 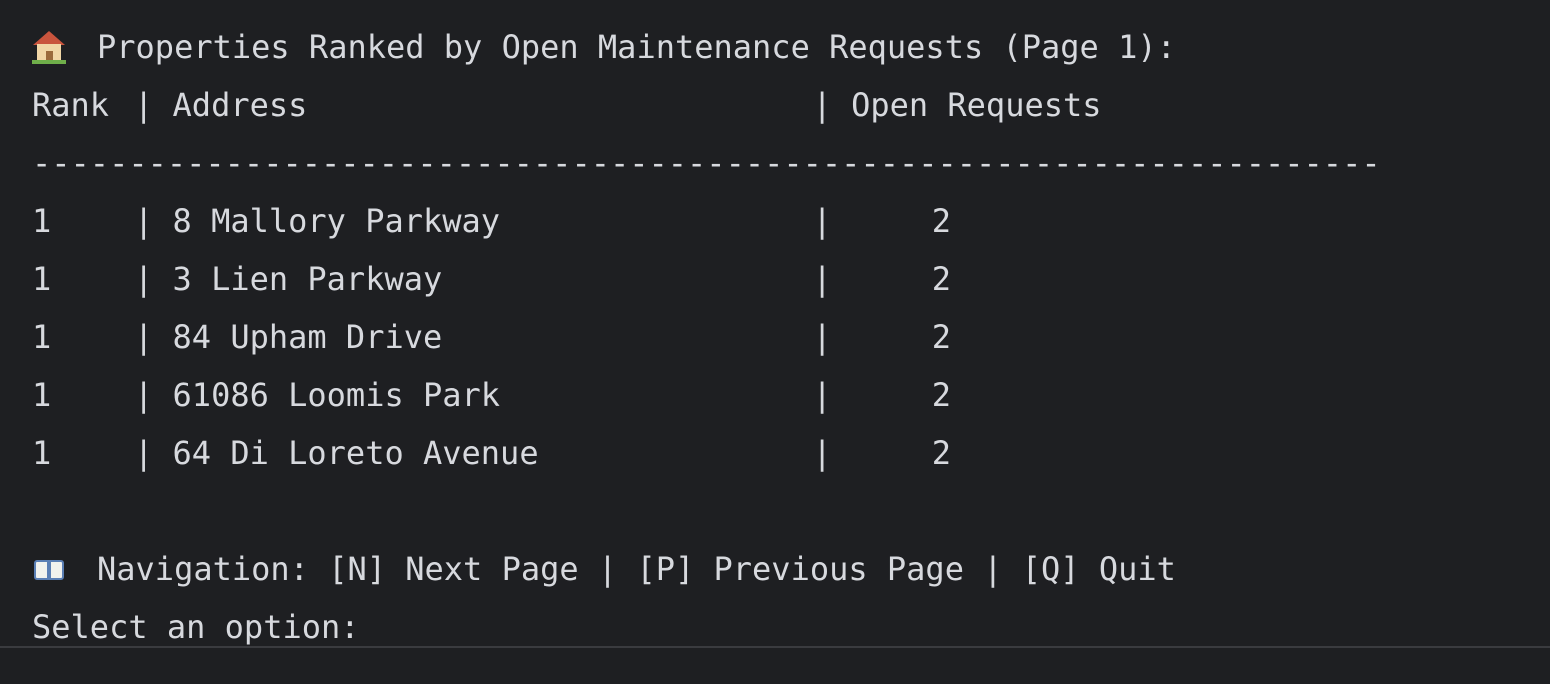 I want to click on row-address: 3 Lien Parkway, so click(x=307, y=279).